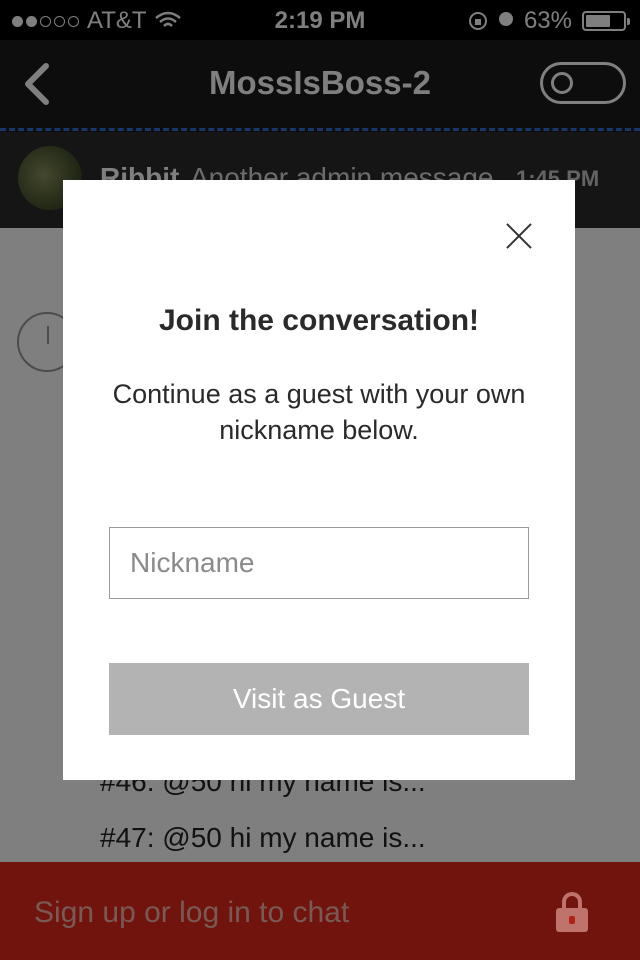 The width and height of the screenshot is (640, 960). What do you see at coordinates (572, 912) in the screenshot?
I see `lock-icon` at bounding box center [572, 912].